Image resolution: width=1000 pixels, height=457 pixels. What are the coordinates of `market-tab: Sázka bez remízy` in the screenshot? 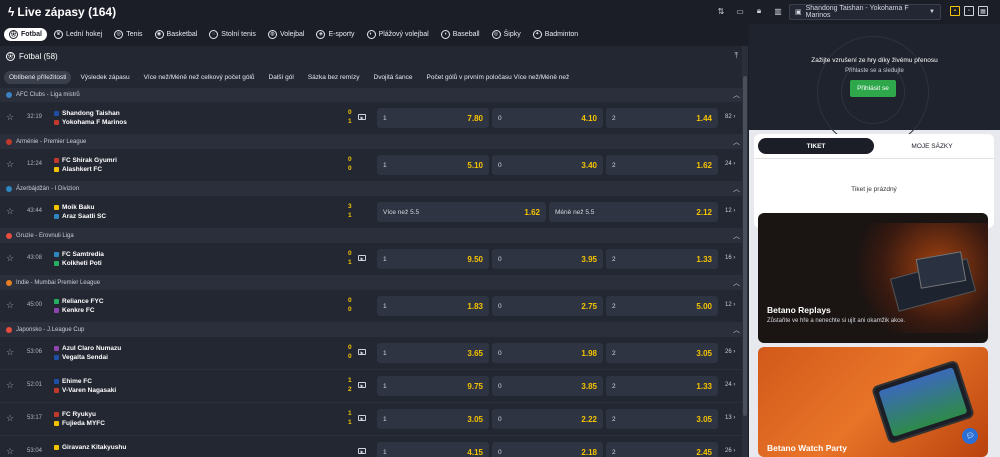 It's located at (334, 77).